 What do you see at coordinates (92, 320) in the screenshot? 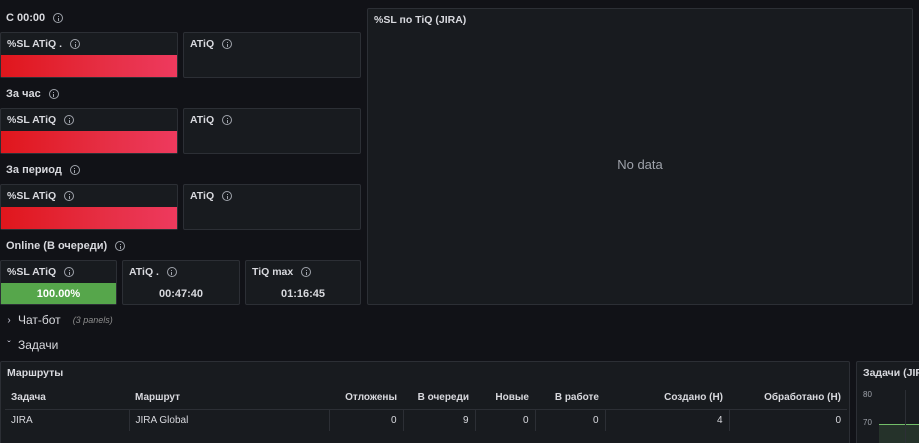
I see `section-chatbot-panel-count: (3 panels)` at bounding box center [92, 320].